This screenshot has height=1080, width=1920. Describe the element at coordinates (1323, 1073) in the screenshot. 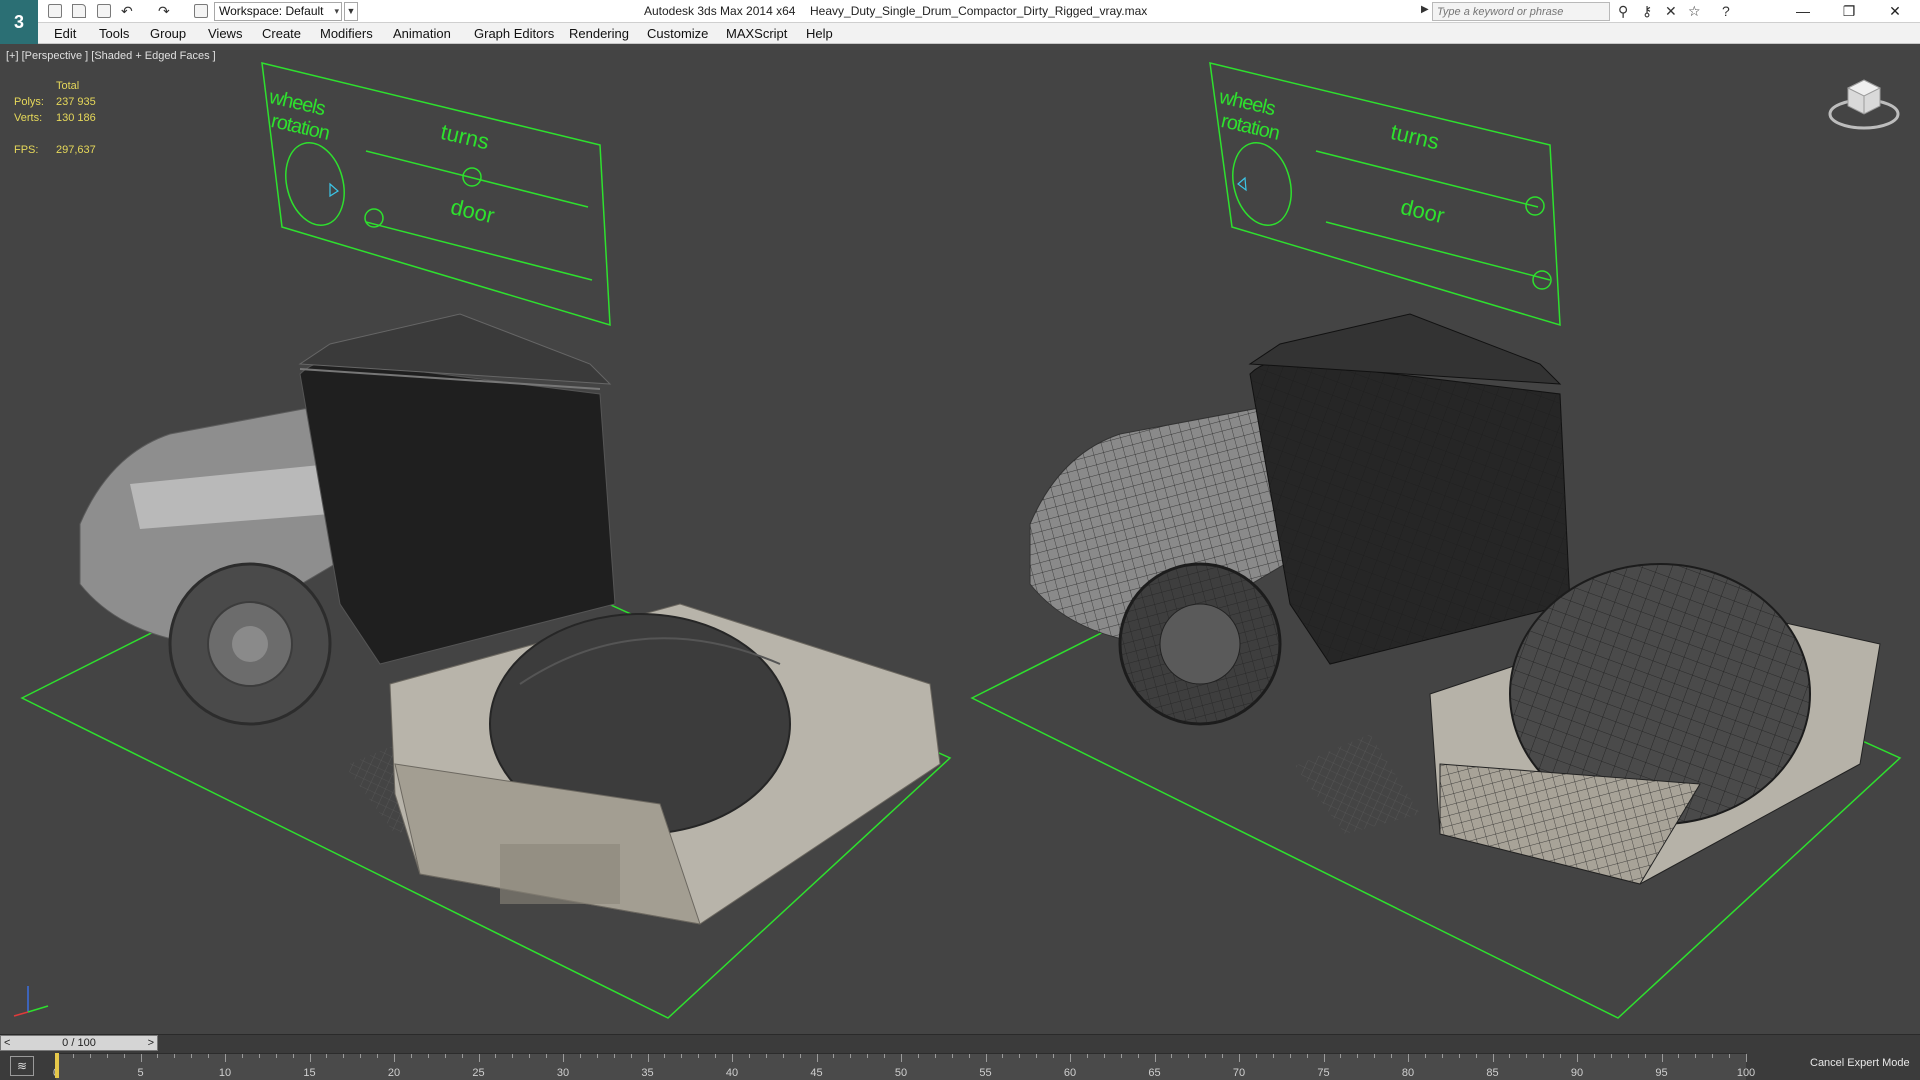

I see `timeline-tick-label: 75` at that location.